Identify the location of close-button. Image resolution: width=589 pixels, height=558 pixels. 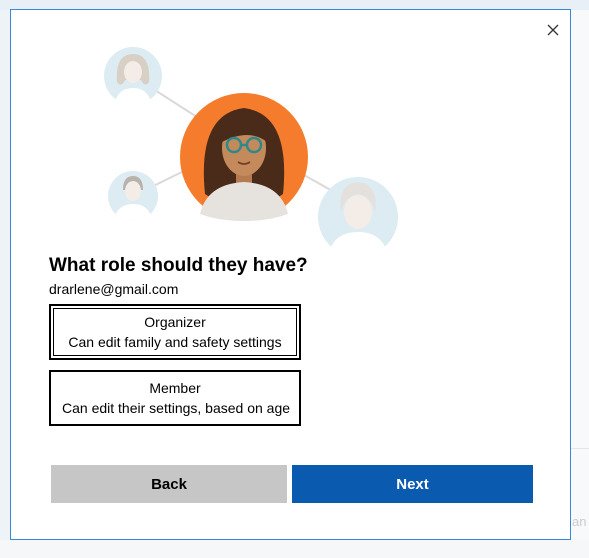
(553, 30).